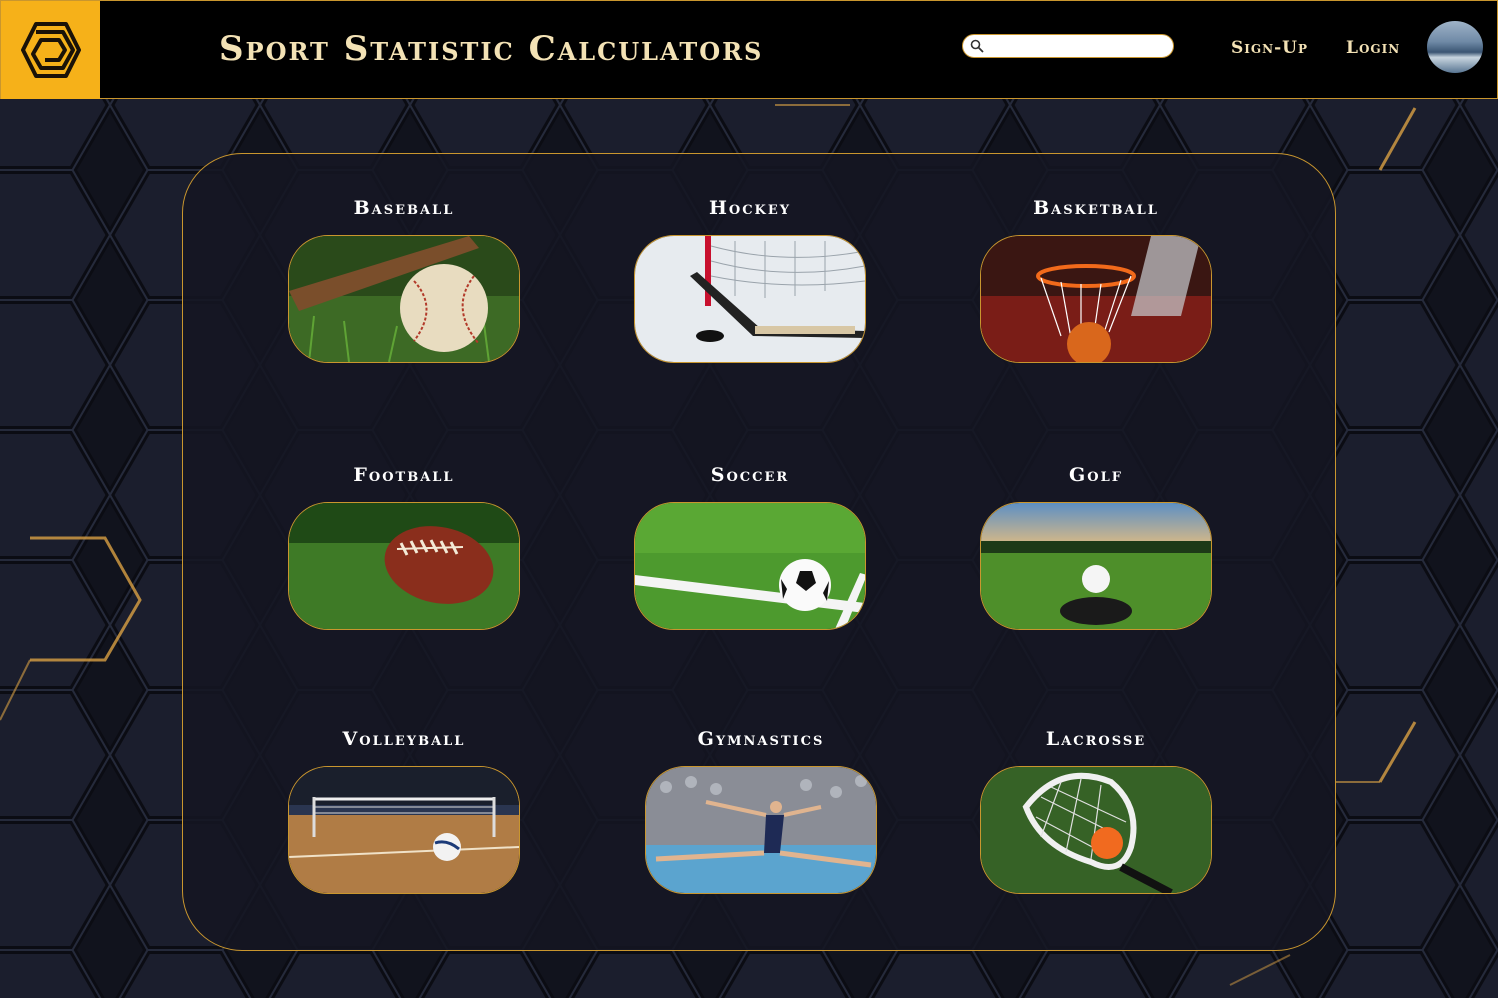 The width and height of the screenshot is (1498, 998). I want to click on sport-card-golf: Golf, so click(1096, 547).